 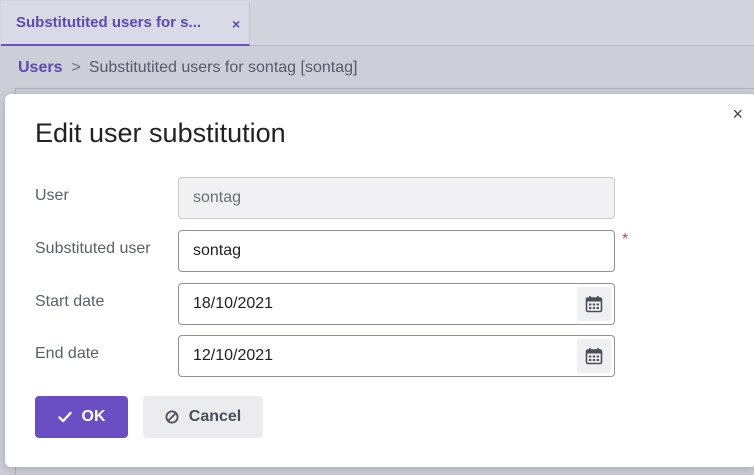 I want to click on user-field-value: sontag, so click(x=217, y=197).